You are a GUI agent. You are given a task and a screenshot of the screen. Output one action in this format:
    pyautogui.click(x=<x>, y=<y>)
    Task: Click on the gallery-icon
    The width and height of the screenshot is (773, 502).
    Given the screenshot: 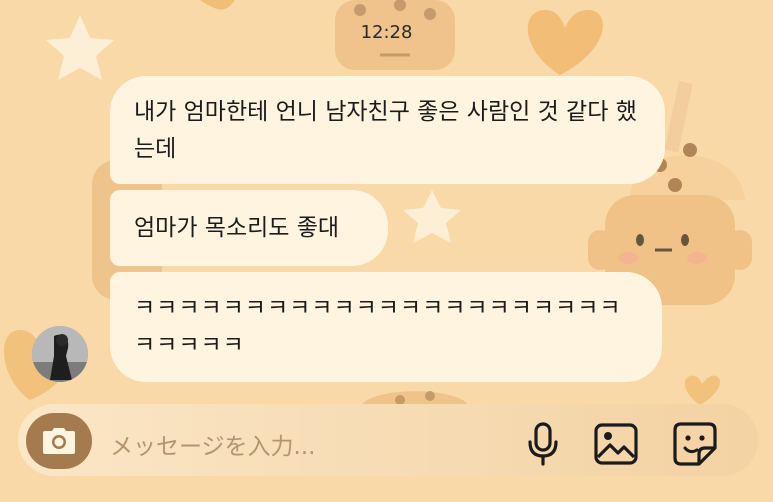 What is the action you would take?
    pyautogui.click(x=616, y=444)
    